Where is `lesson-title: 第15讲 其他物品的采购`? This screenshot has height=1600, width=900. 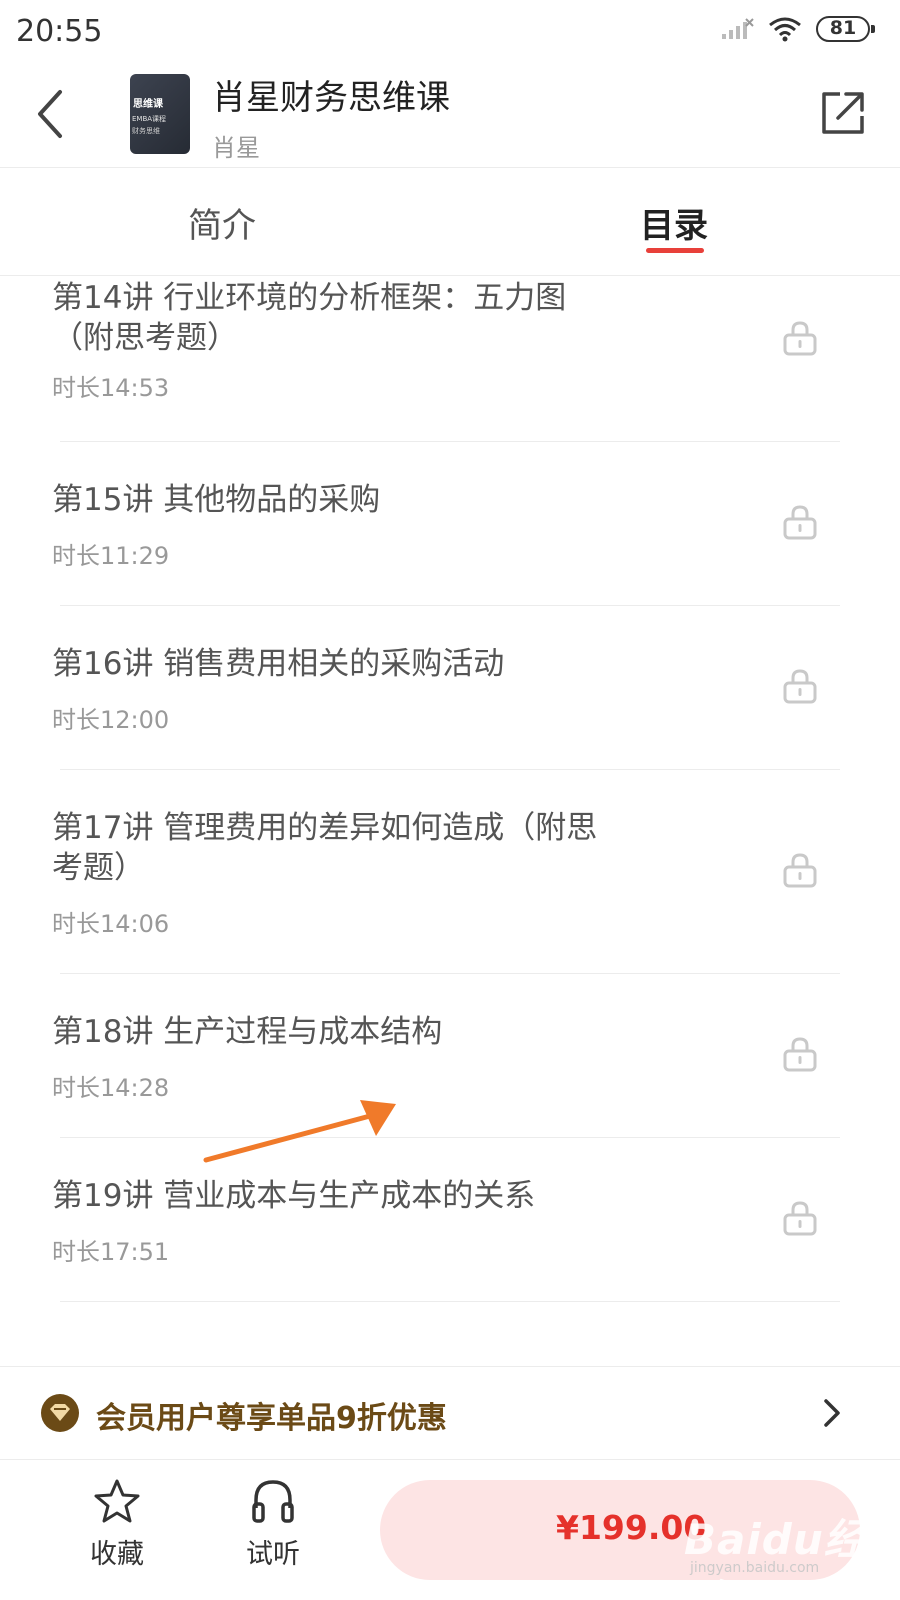 lesson-title: 第15讲 其他物品的采购 is located at coordinates (216, 500).